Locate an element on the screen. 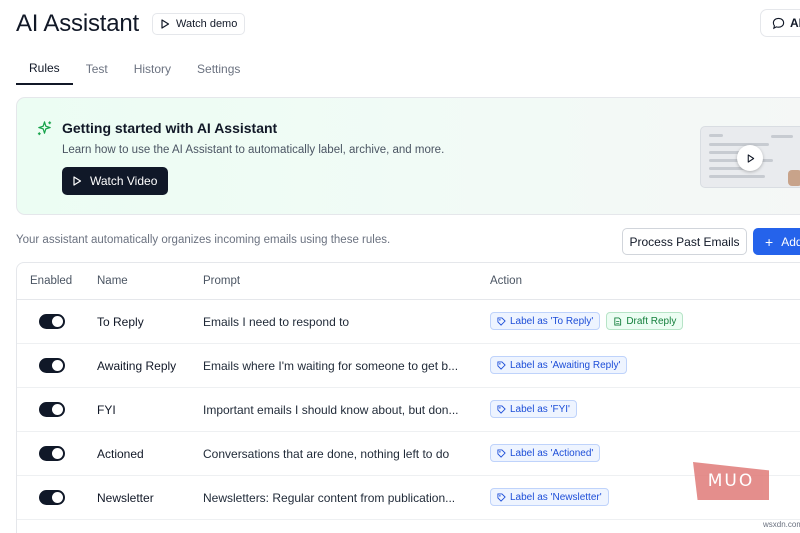 This screenshot has width=800, height=533. document-icon is located at coordinates (618, 321).